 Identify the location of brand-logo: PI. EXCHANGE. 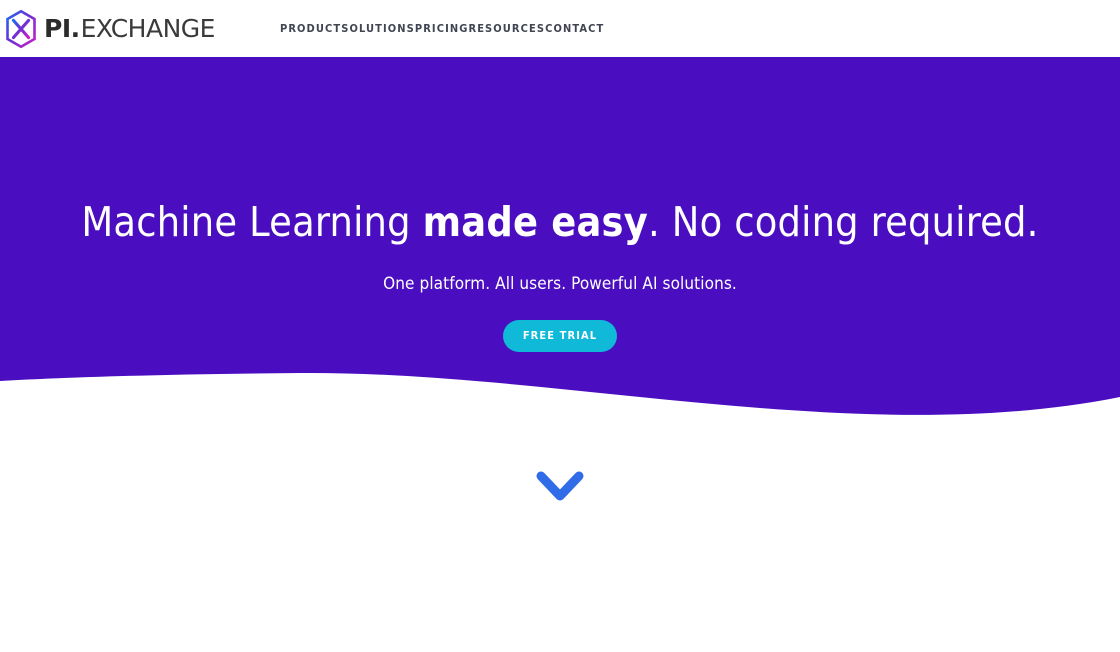
(109, 29).